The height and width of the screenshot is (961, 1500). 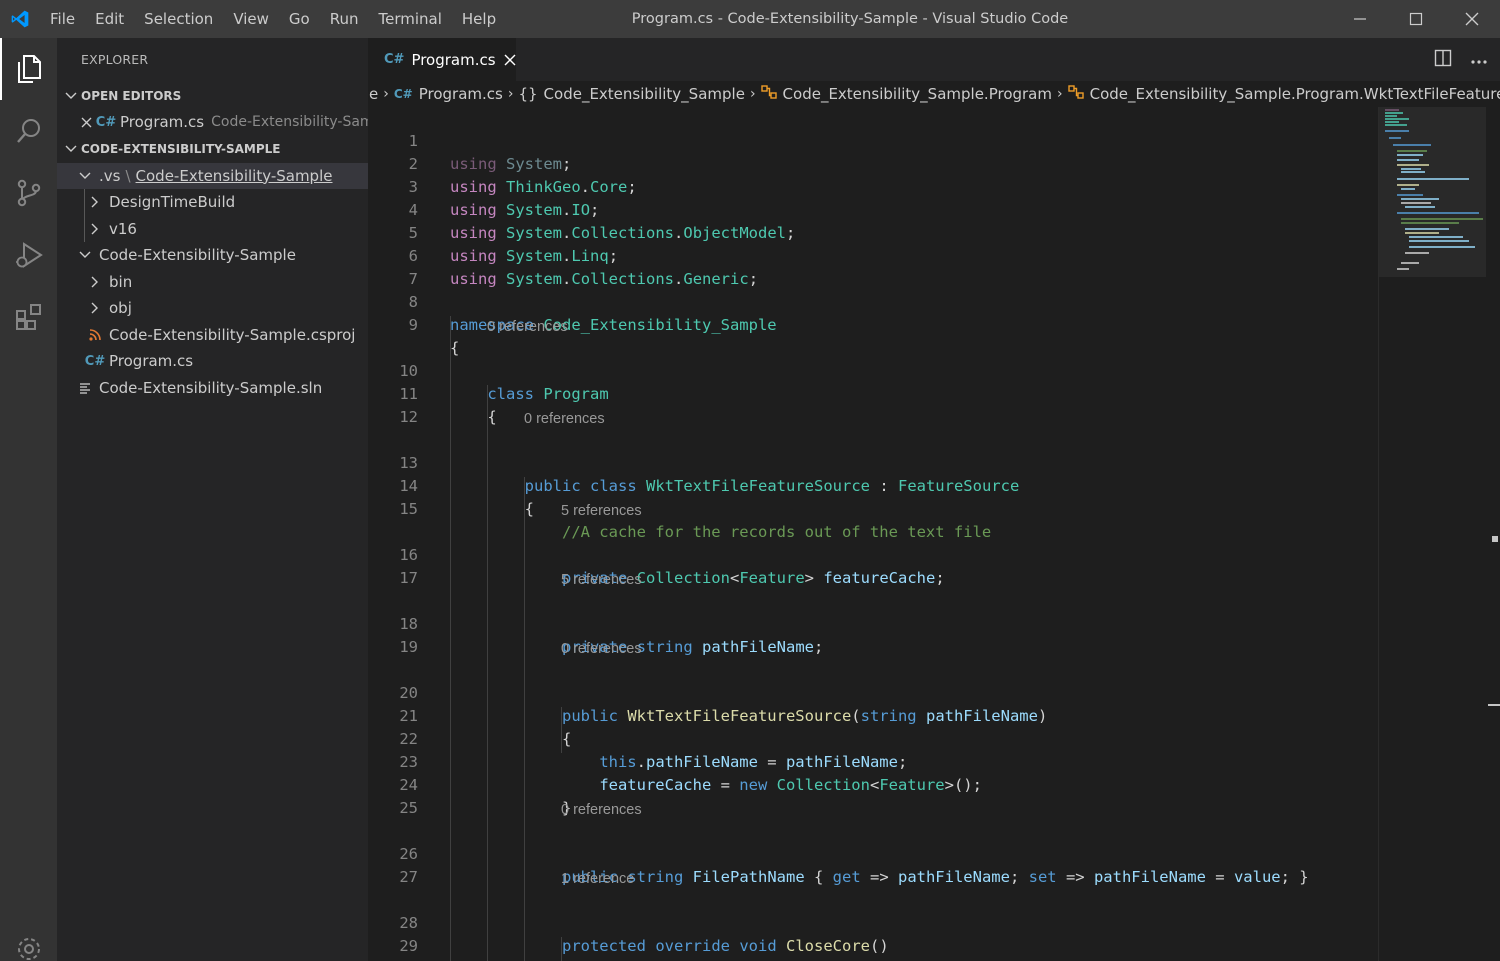 I want to click on tab-program-cs: C# Program.cs, so click(x=442, y=59).